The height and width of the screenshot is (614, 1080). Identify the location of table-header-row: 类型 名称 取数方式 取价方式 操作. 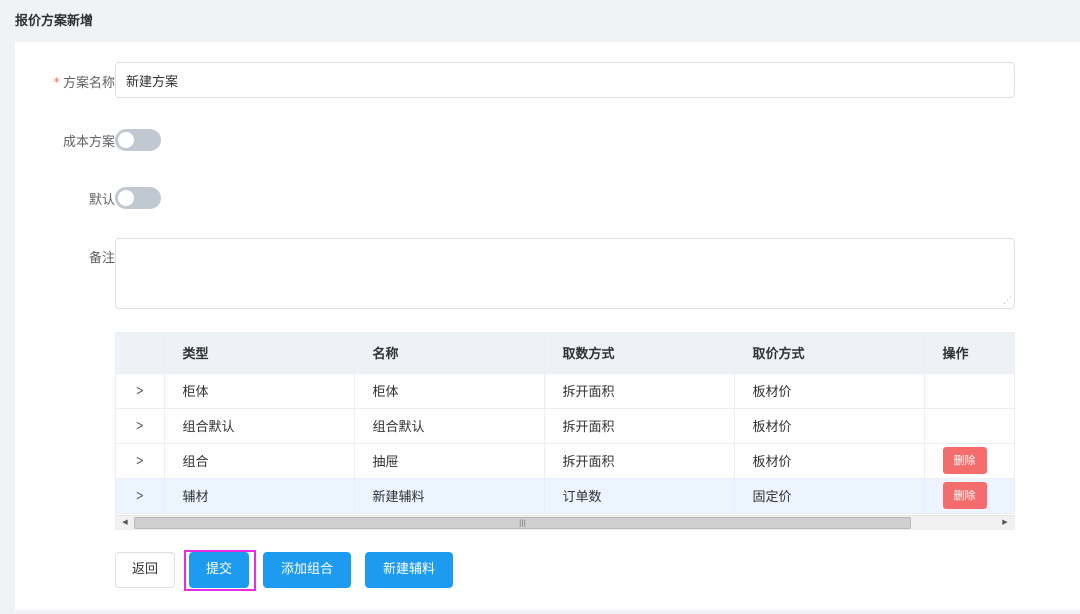
(565, 353).